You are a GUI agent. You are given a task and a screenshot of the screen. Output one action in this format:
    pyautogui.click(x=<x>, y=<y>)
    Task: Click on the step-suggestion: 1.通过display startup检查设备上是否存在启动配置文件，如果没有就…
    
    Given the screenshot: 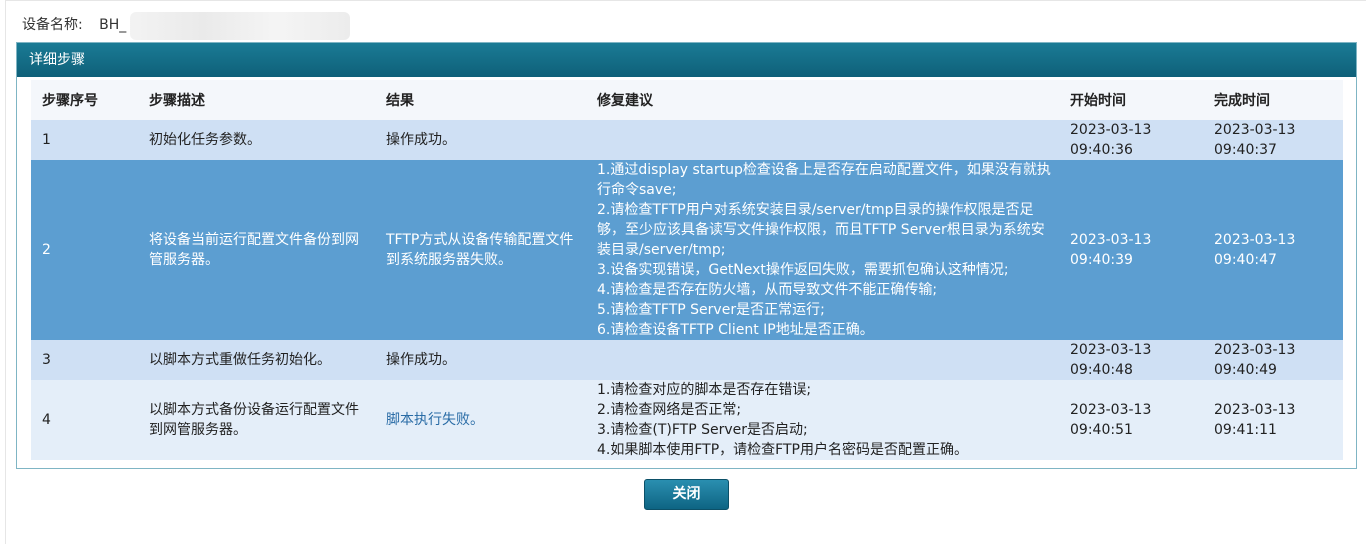 What is the action you would take?
    pyautogui.click(x=822, y=250)
    